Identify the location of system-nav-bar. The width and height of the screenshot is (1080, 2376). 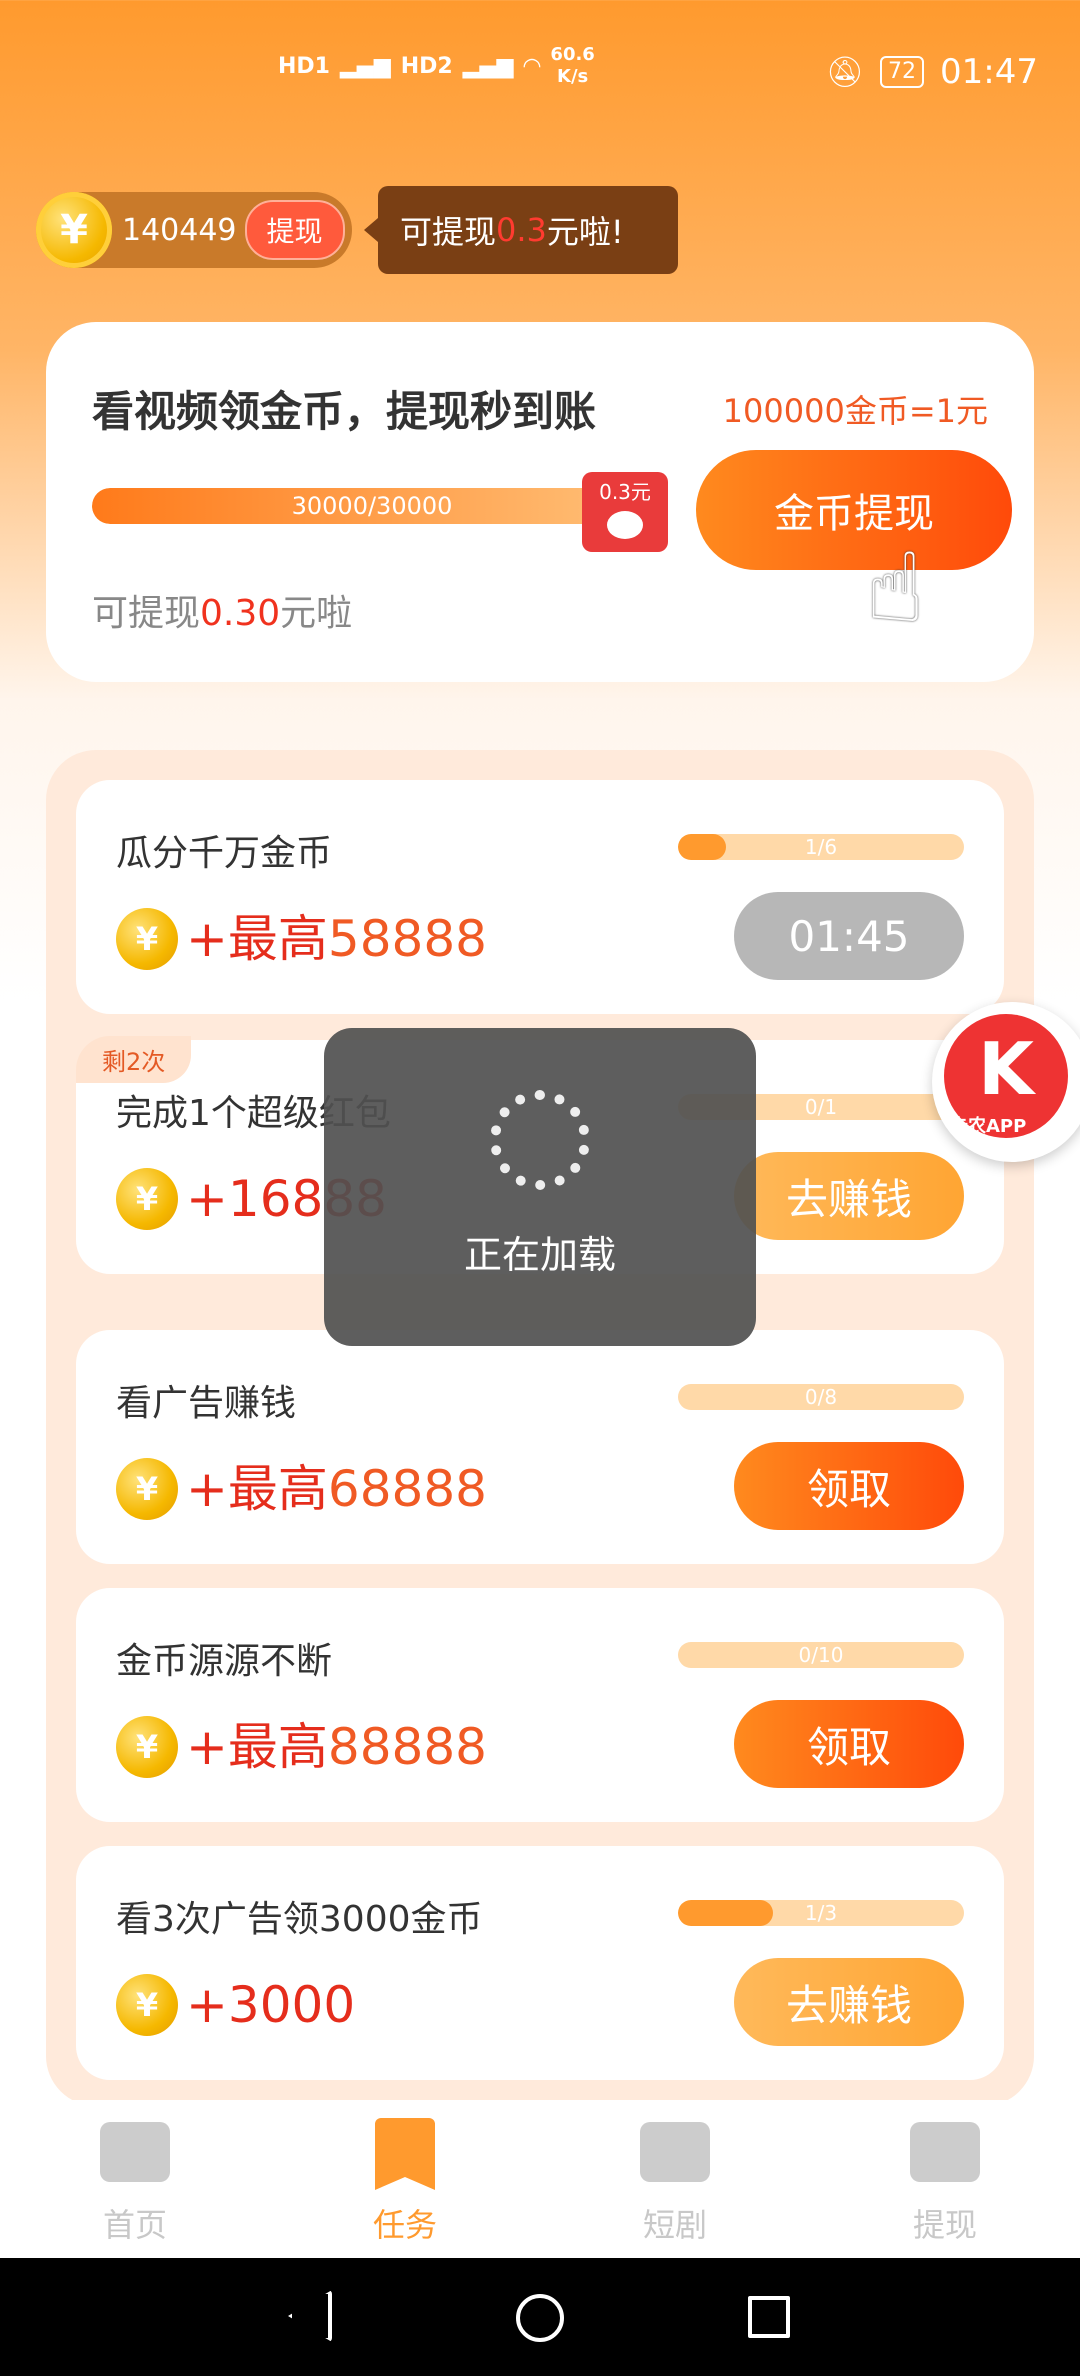
(540, 2317).